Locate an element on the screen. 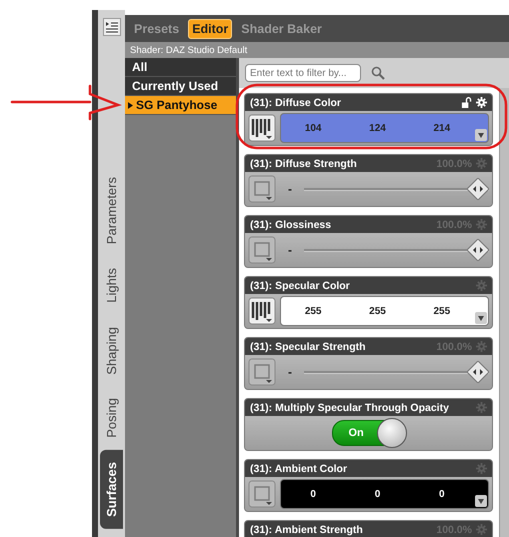  color-field: 255 255 255 is located at coordinates (384, 311).